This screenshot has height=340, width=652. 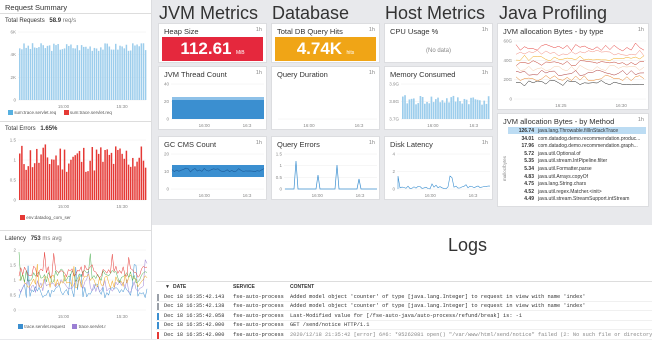 I want to click on method-row: 4.83 java.util.Arrays.copyOf, so click(x=577, y=176).